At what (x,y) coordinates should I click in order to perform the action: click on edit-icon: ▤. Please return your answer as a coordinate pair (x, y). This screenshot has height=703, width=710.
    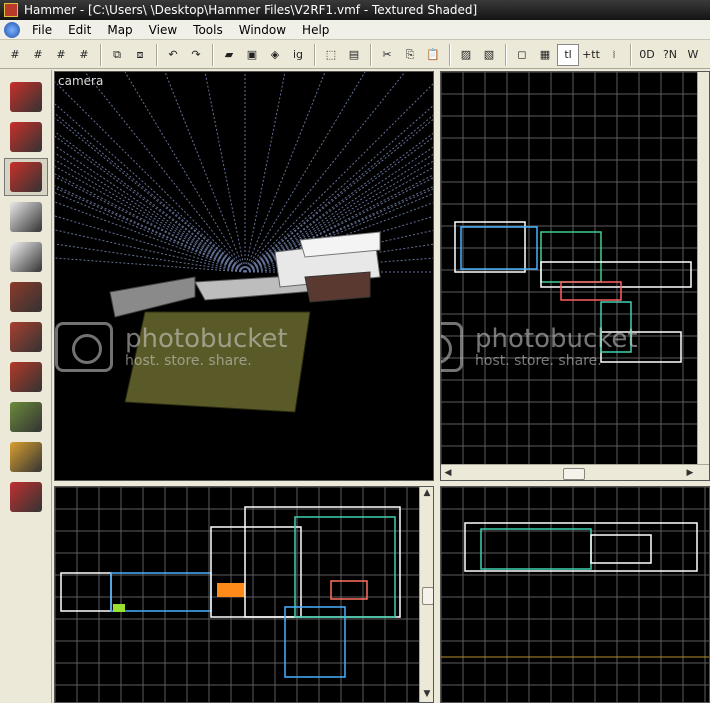
    Looking at the image, I should click on (354, 55).